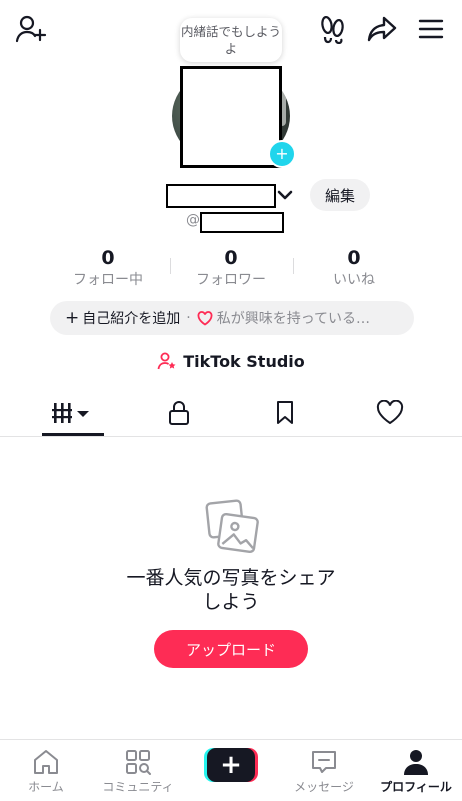  What do you see at coordinates (231, 578) in the screenshot?
I see `empty-state-title-line1: 一番人気の写真をシェア` at bounding box center [231, 578].